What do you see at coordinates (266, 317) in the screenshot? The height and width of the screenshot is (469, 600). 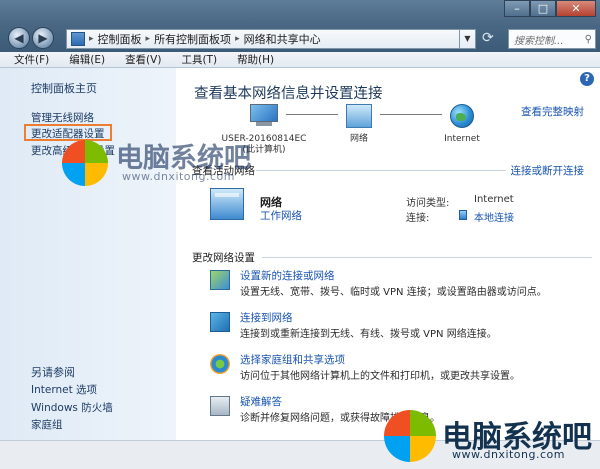 I see `connect-network-link: 连接到网络` at bounding box center [266, 317].